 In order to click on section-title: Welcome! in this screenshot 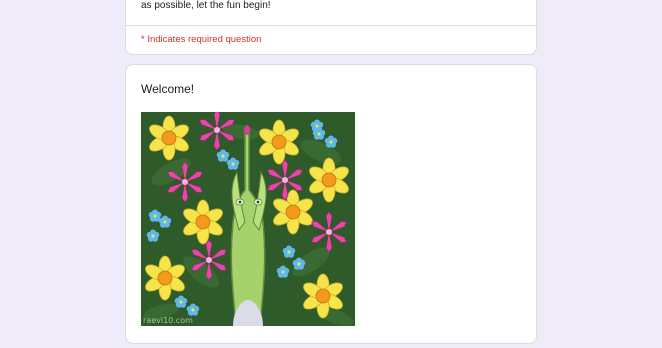, I will do `click(168, 89)`.